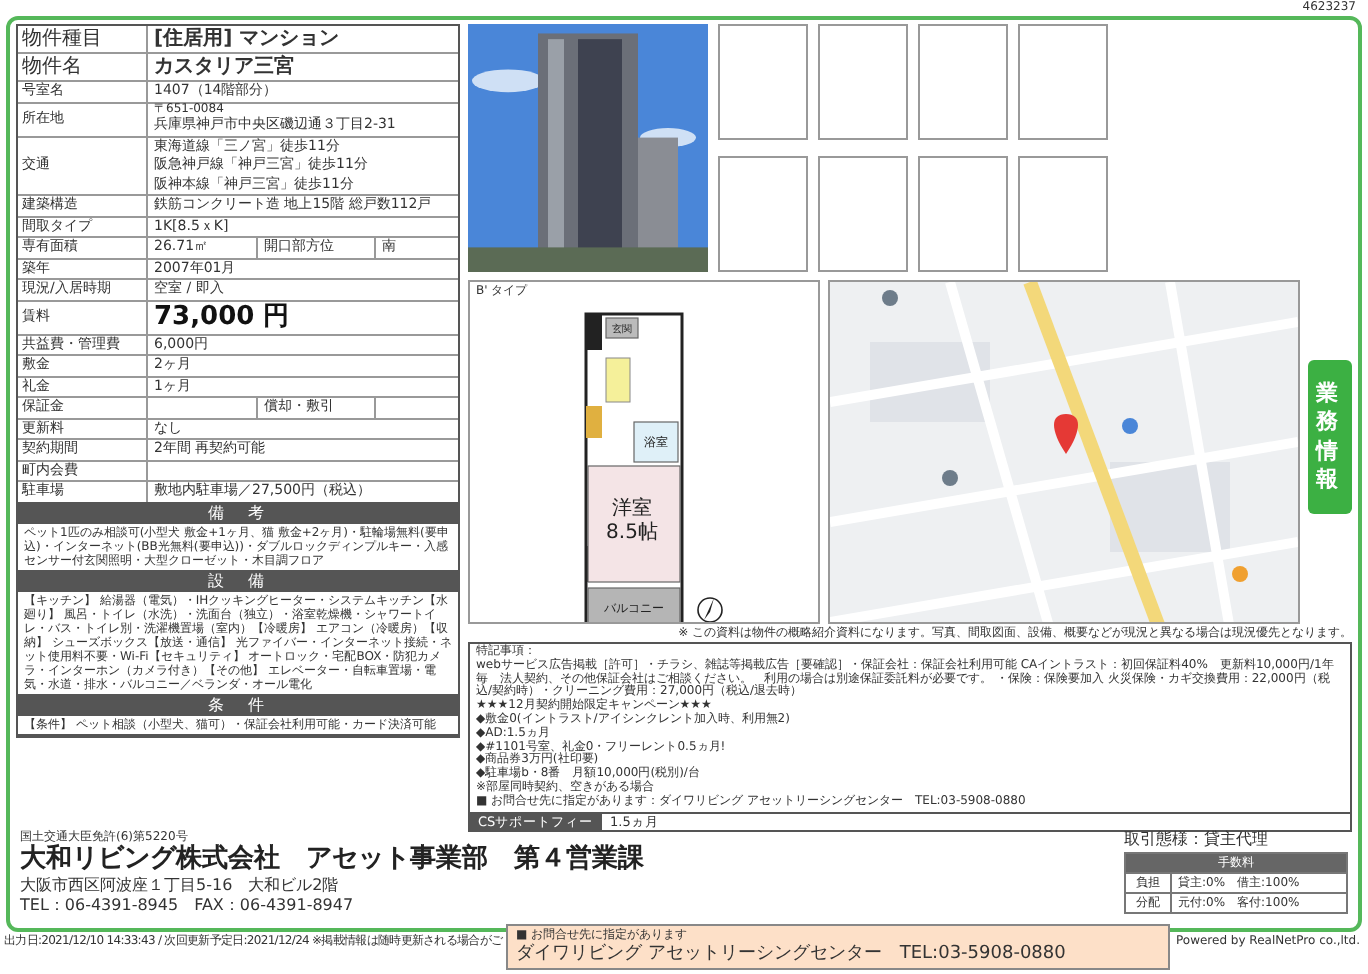 This screenshot has height=974, width=1368. Describe the element at coordinates (710, 609) in the screenshot. I see `compass-icon` at that location.